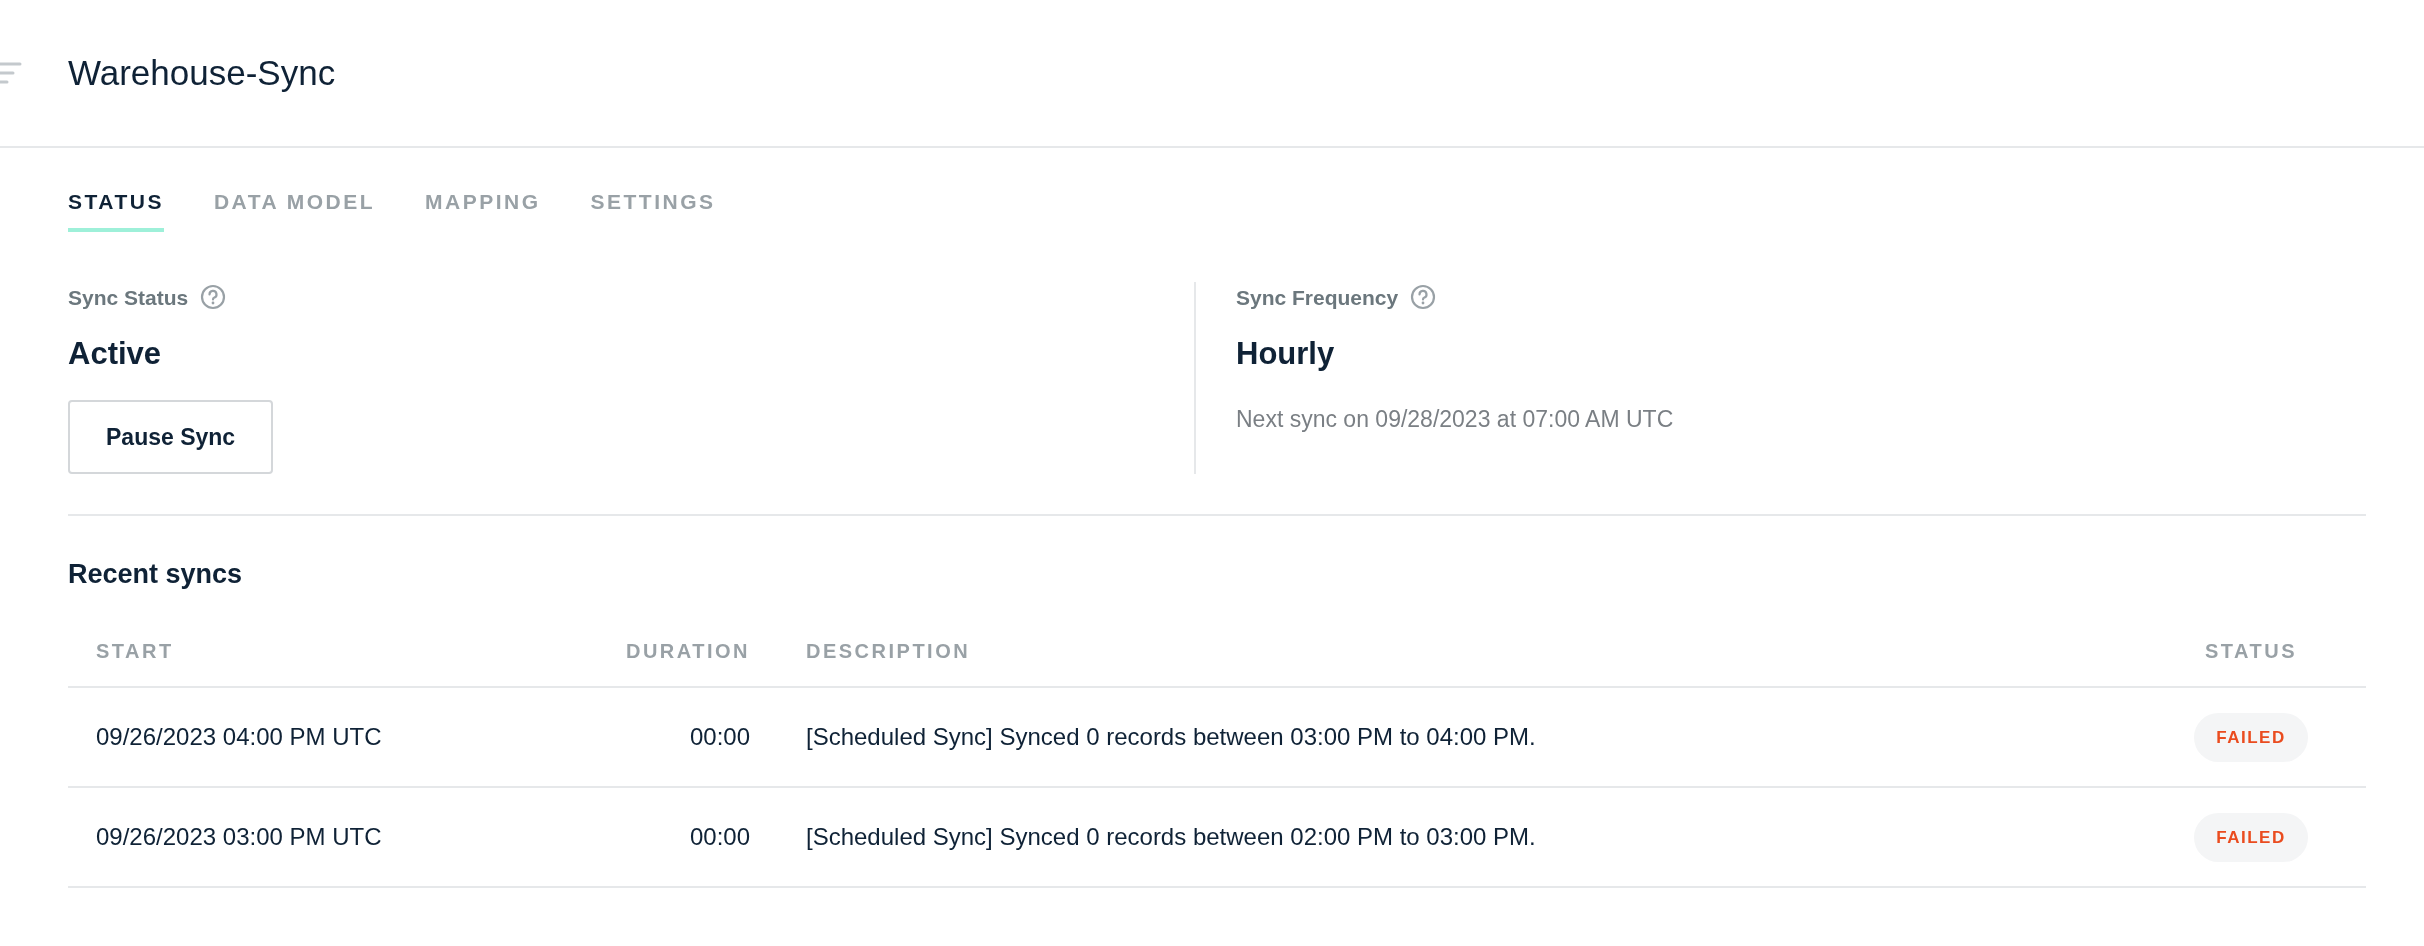 The width and height of the screenshot is (2424, 946). I want to click on status-value: Active, so click(115, 354).